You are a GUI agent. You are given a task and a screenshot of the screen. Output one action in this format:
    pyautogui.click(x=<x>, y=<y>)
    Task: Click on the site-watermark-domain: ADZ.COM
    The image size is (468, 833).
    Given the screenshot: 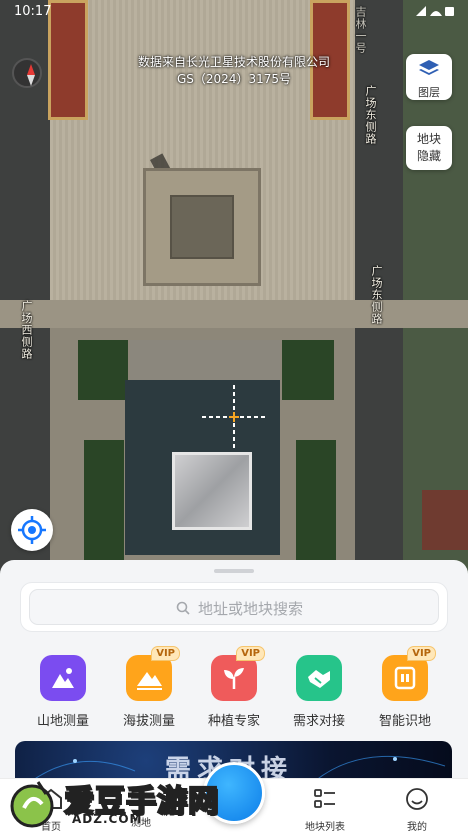 What is the action you would take?
    pyautogui.click(x=107, y=819)
    